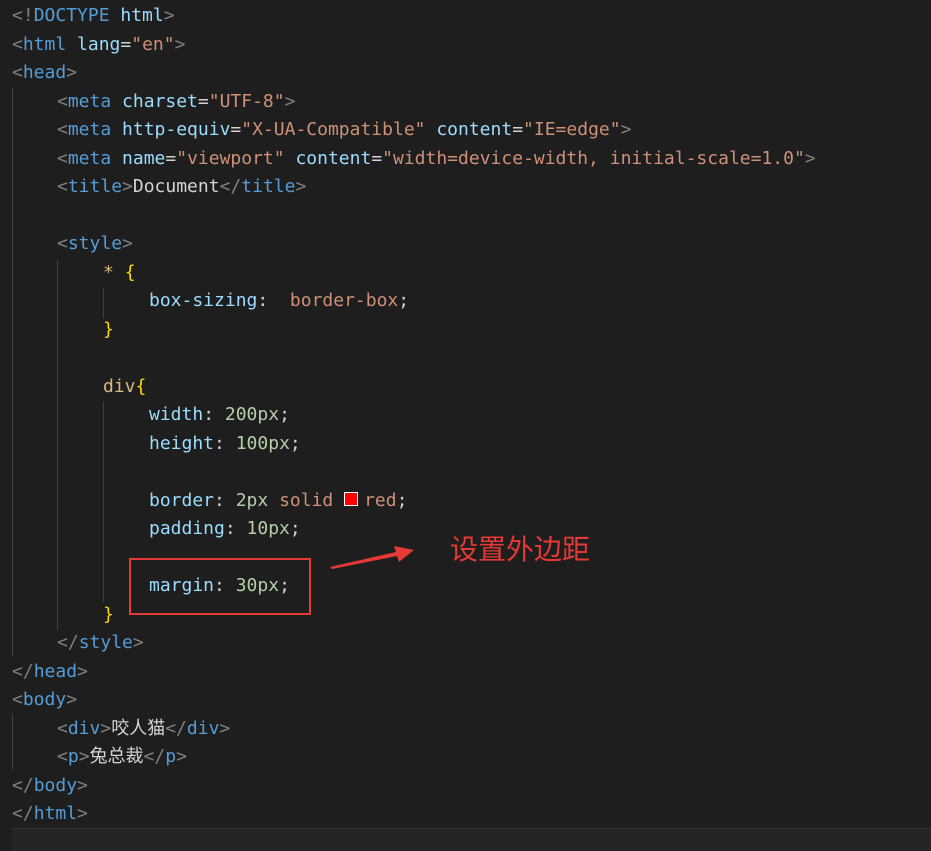 The height and width of the screenshot is (851, 931). Describe the element at coordinates (471, 839) in the screenshot. I see `horizontal-scrollbar` at that location.